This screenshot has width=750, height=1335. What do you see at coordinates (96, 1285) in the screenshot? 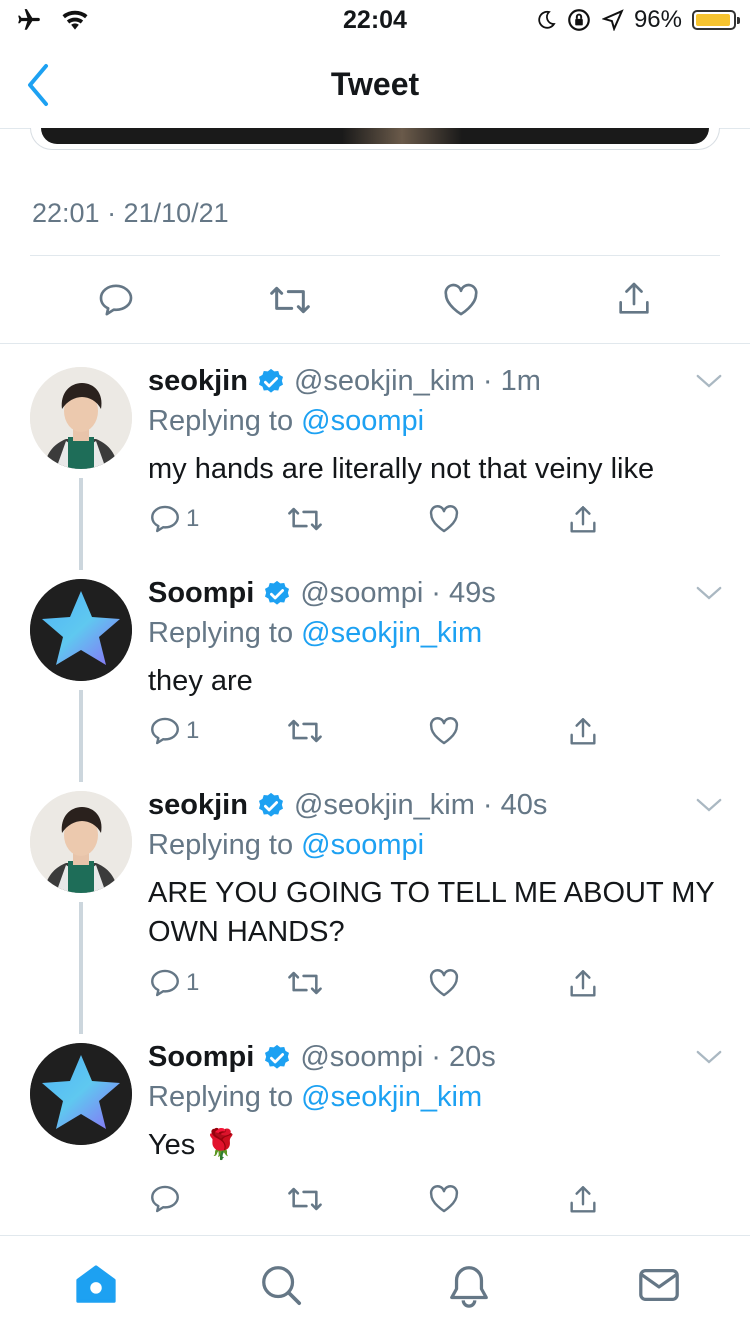
I see `home-icon` at bounding box center [96, 1285].